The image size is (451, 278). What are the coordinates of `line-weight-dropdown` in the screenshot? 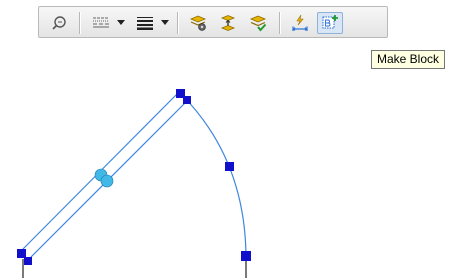 It's located at (165, 23).